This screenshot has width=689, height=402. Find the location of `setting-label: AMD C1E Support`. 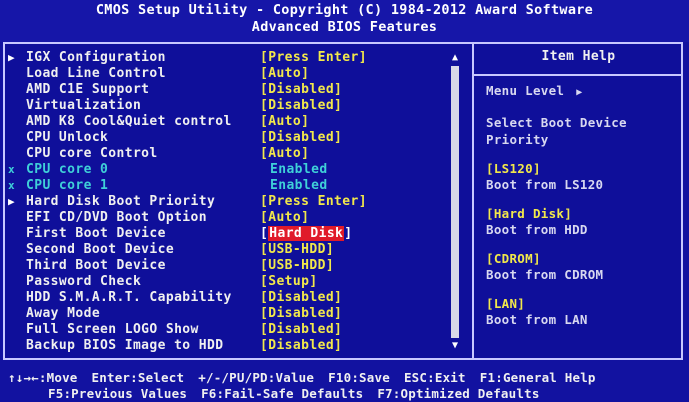

setting-label: AMD C1E Support is located at coordinates (88, 89).